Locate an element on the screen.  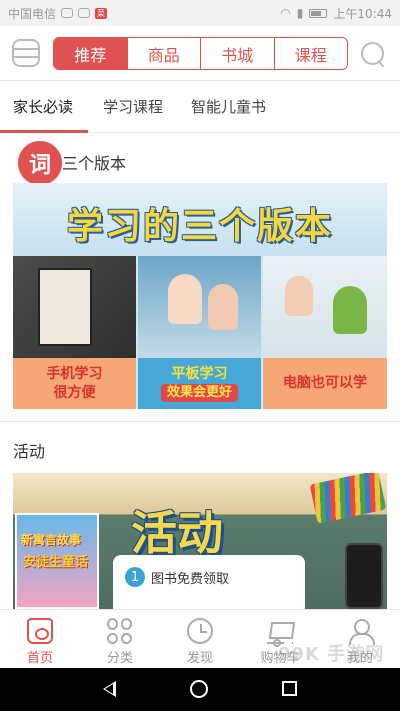
carrier-label: 中国电信 is located at coordinates (32, 13).